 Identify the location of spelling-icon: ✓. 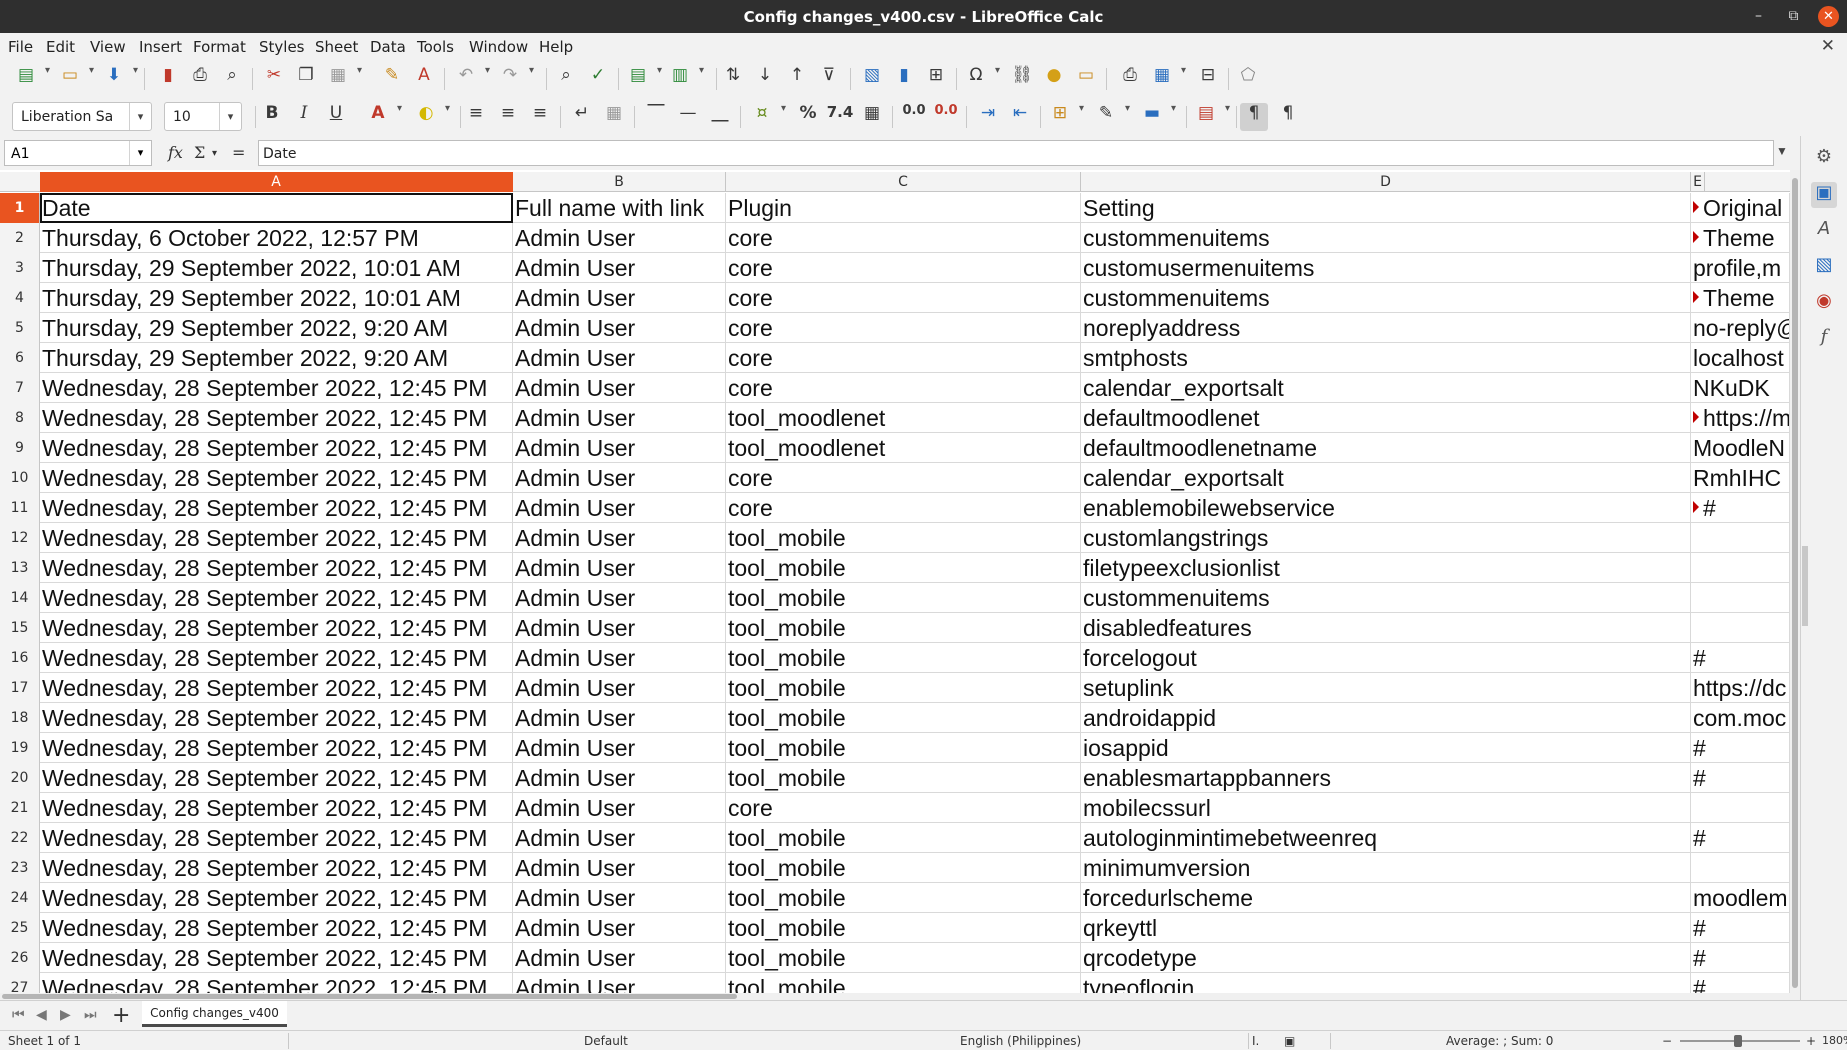
(598, 79).